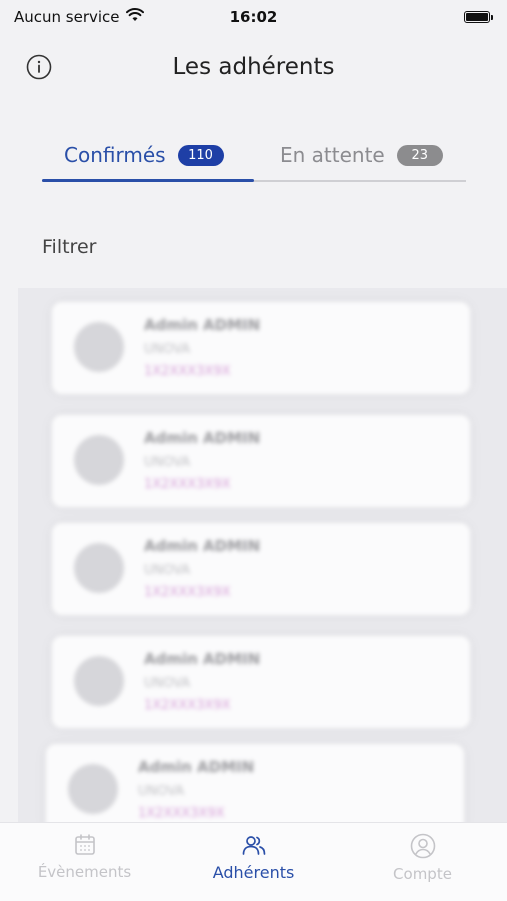 The image size is (507, 901). I want to click on calendar-icon, so click(84, 844).